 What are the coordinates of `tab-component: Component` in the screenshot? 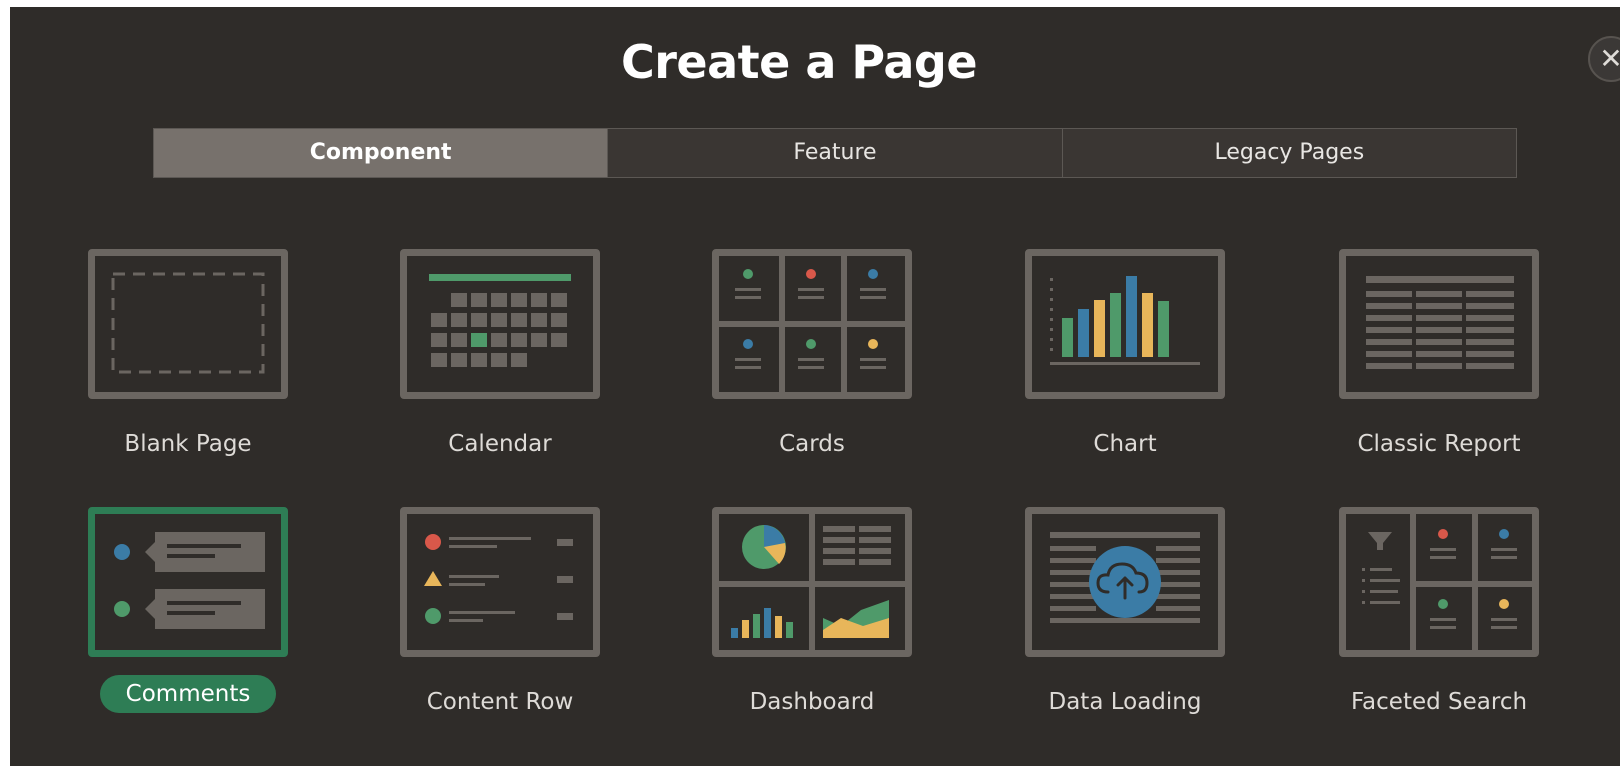 It's located at (381, 153).